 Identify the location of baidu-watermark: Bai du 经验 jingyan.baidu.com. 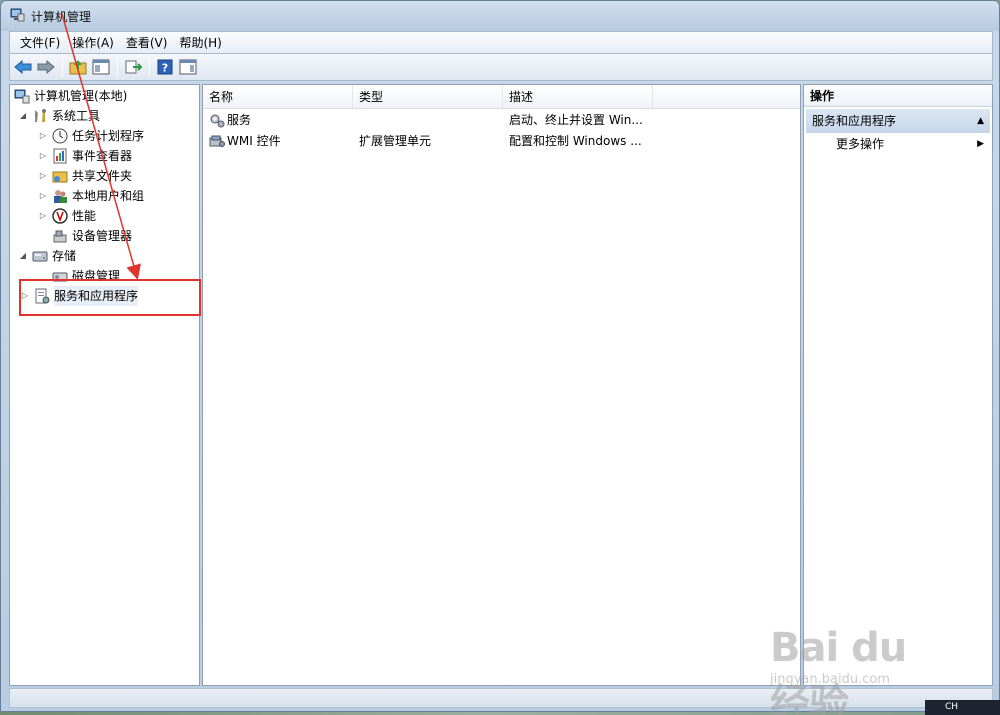
(855, 657).